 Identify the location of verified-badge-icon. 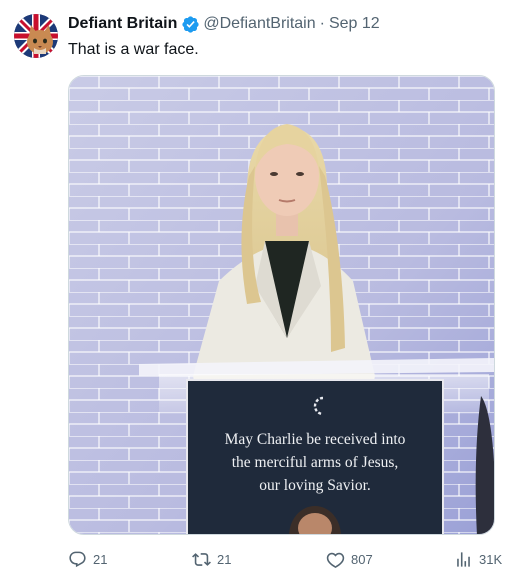
(190, 24).